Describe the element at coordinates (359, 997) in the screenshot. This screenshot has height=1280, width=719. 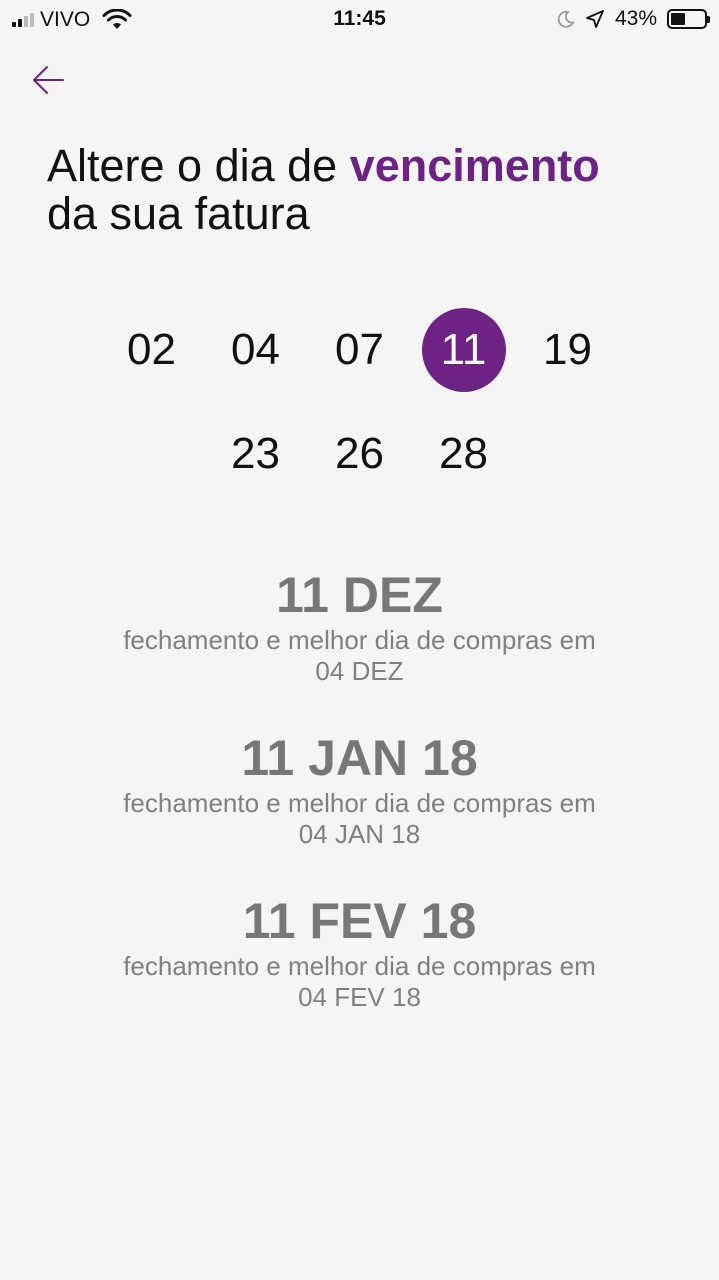
I see `closing-date: 04 FEV 18` at that location.